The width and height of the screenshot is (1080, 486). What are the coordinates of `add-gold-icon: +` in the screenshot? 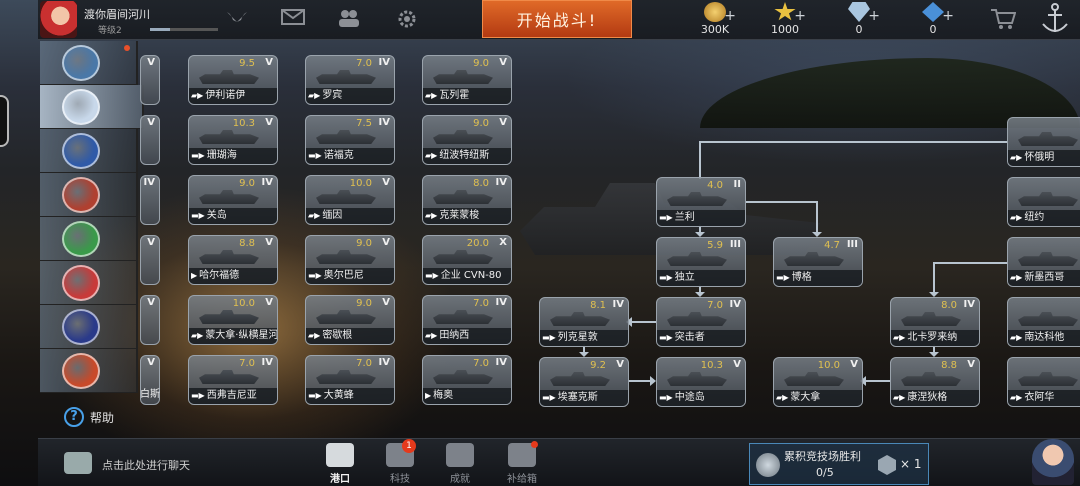 It's located at (730, 16).